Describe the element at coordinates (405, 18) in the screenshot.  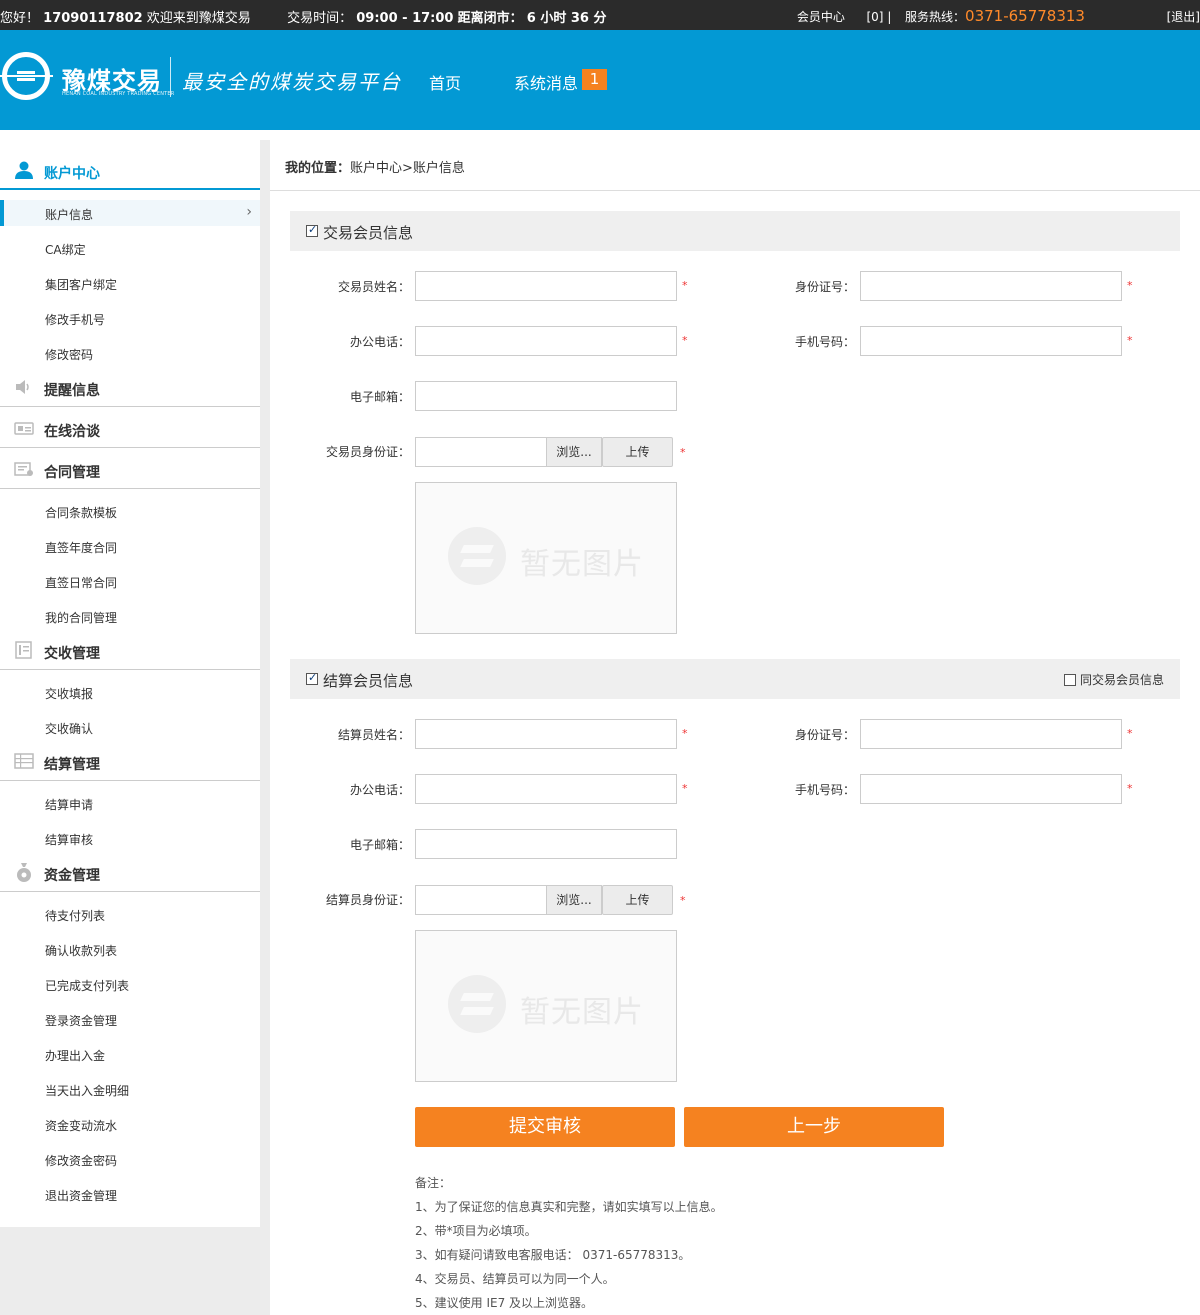
I see `trade-time: 09:00 - 17:00` at that location.